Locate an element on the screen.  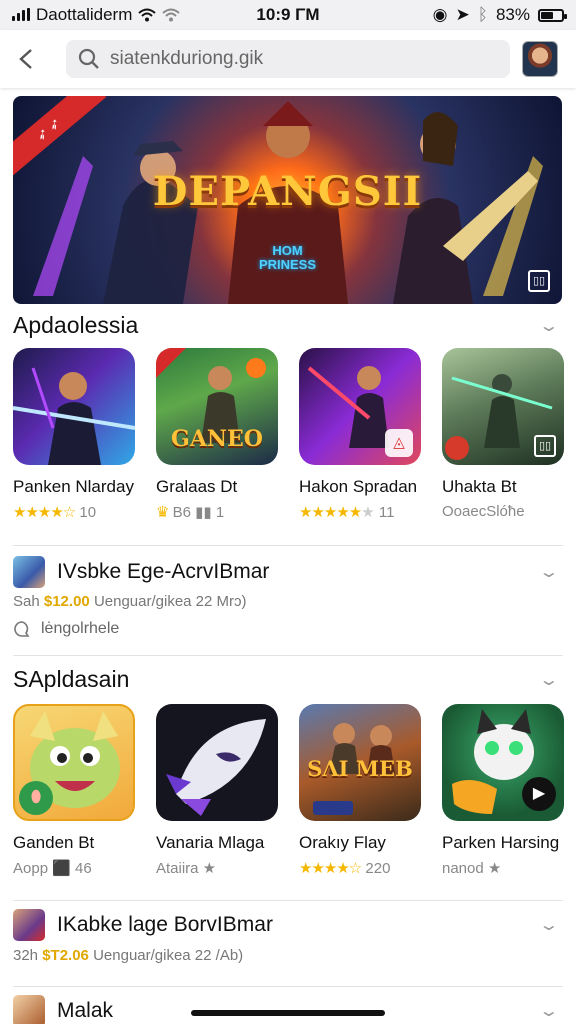
battery-percent: 83% is located at coordinates (512, 14).